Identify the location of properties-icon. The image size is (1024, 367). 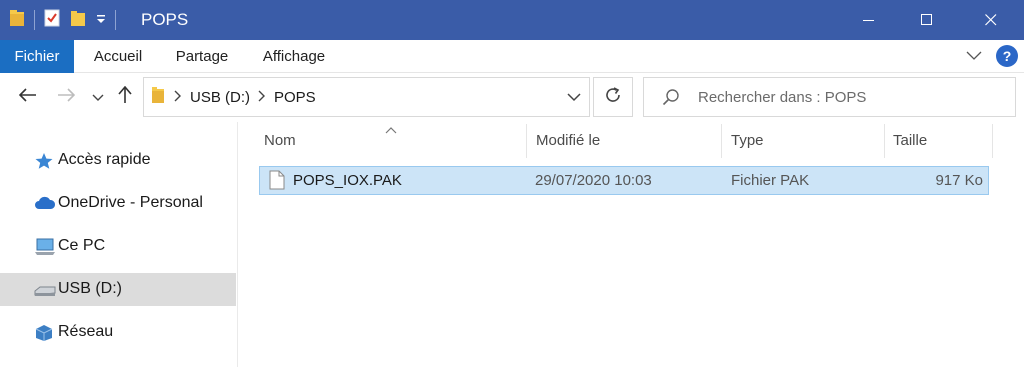
(52, 20).